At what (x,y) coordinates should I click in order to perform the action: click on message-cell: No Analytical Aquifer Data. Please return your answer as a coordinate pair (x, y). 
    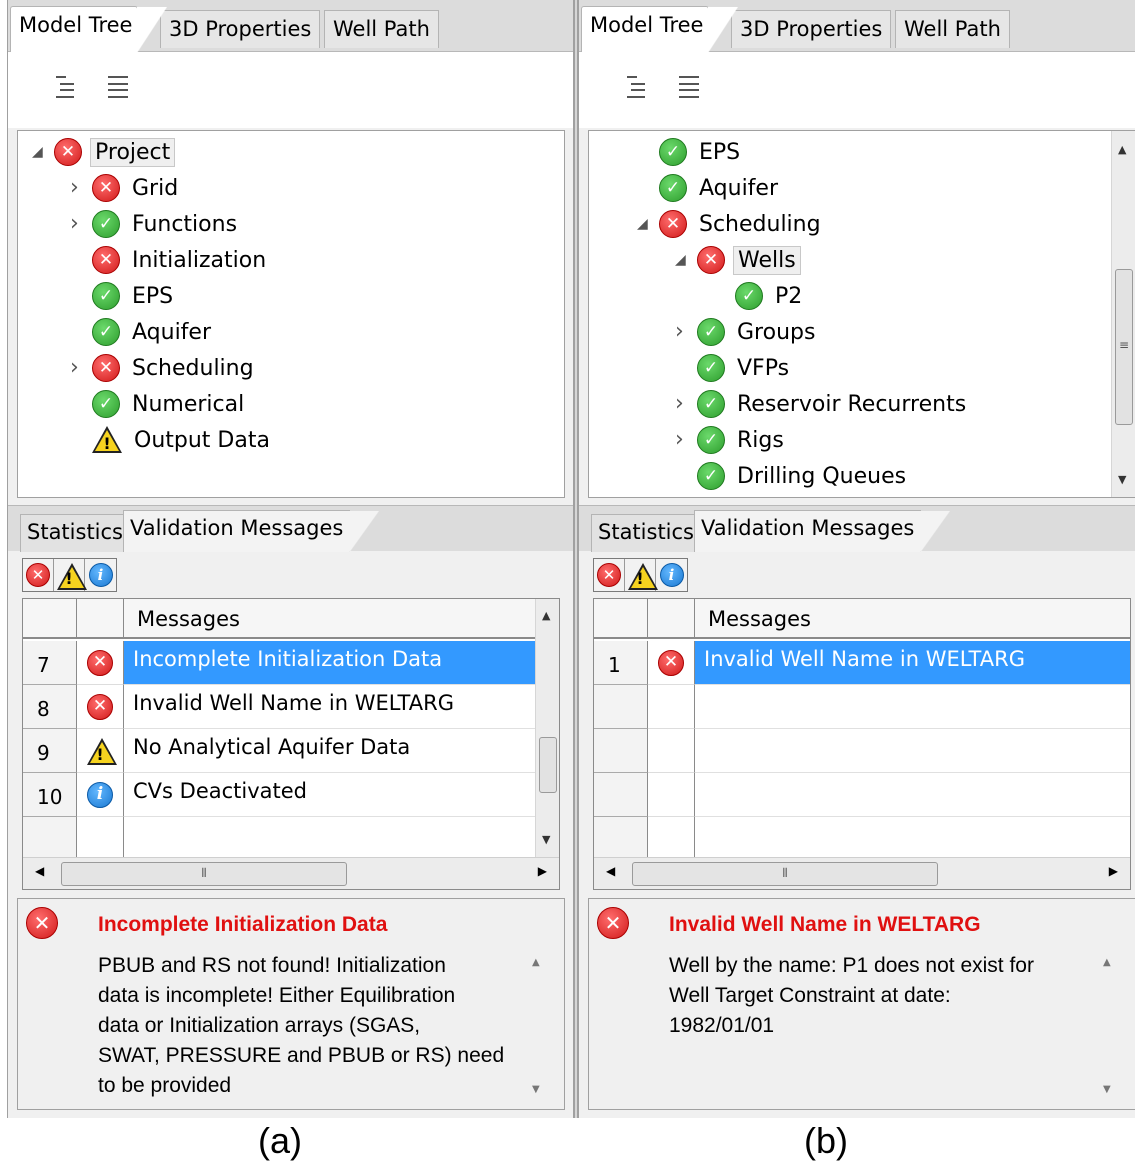
    Looking at the image, I should click on (330, 751).